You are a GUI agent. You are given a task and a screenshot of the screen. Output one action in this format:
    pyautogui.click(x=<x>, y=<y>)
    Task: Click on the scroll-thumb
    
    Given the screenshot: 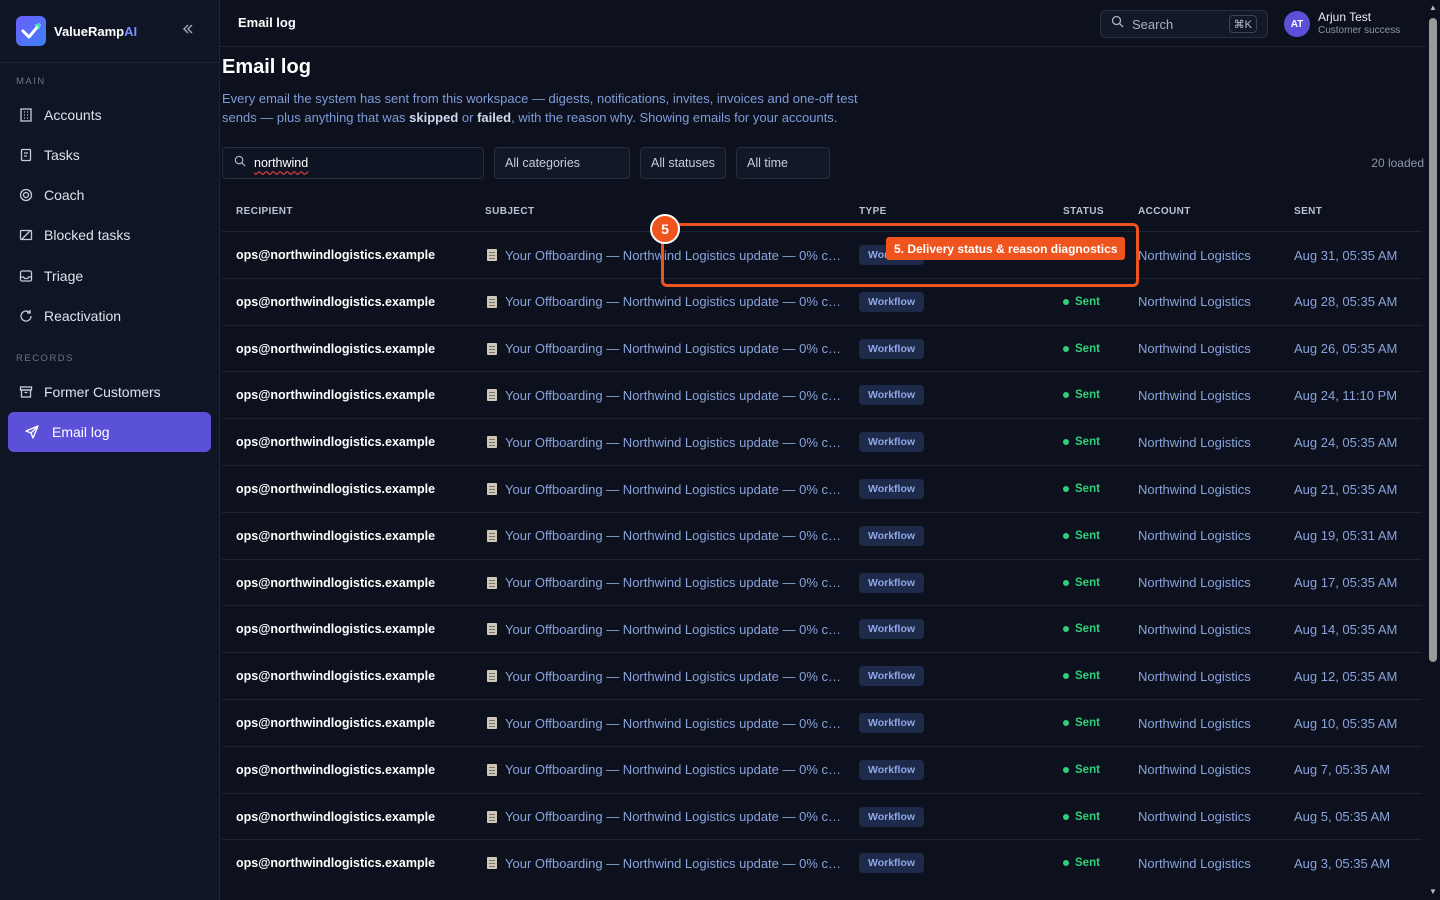 What is the action you would take?
    pyautogui.click(x=1433, y=340)
    